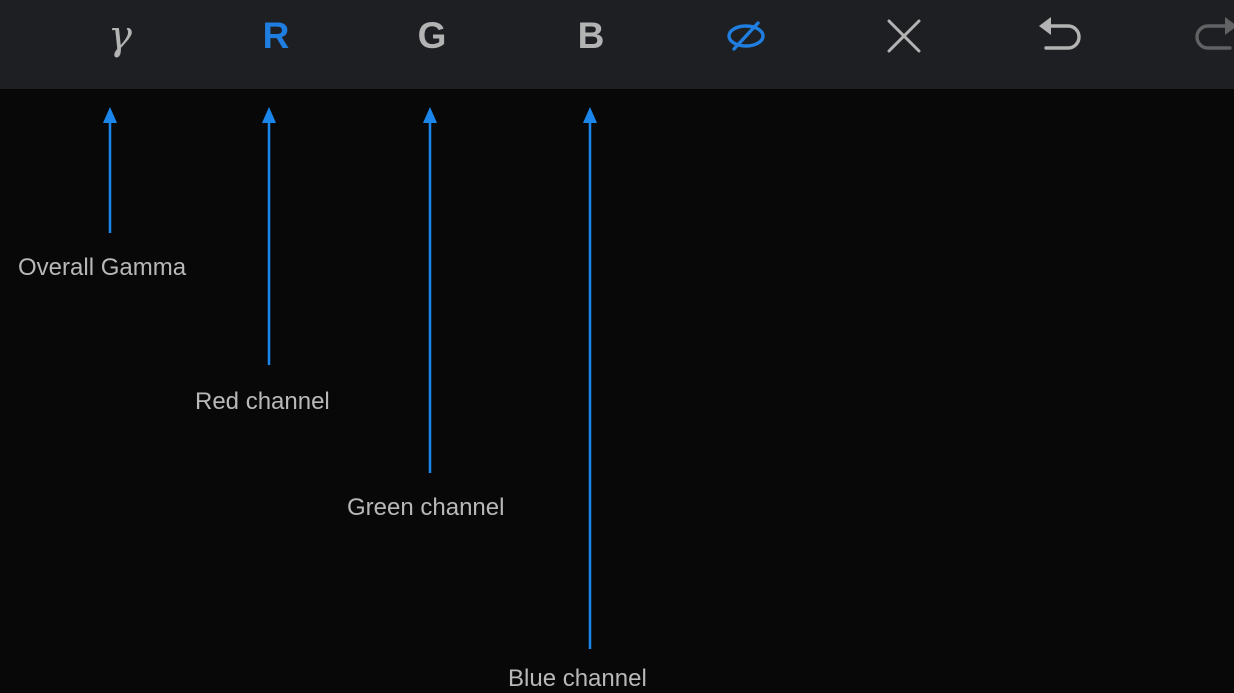  What do you see at coordinates (590, 378) in the screenshot?
I see `blue-callout-arrow` at bounding box center [590, 378].